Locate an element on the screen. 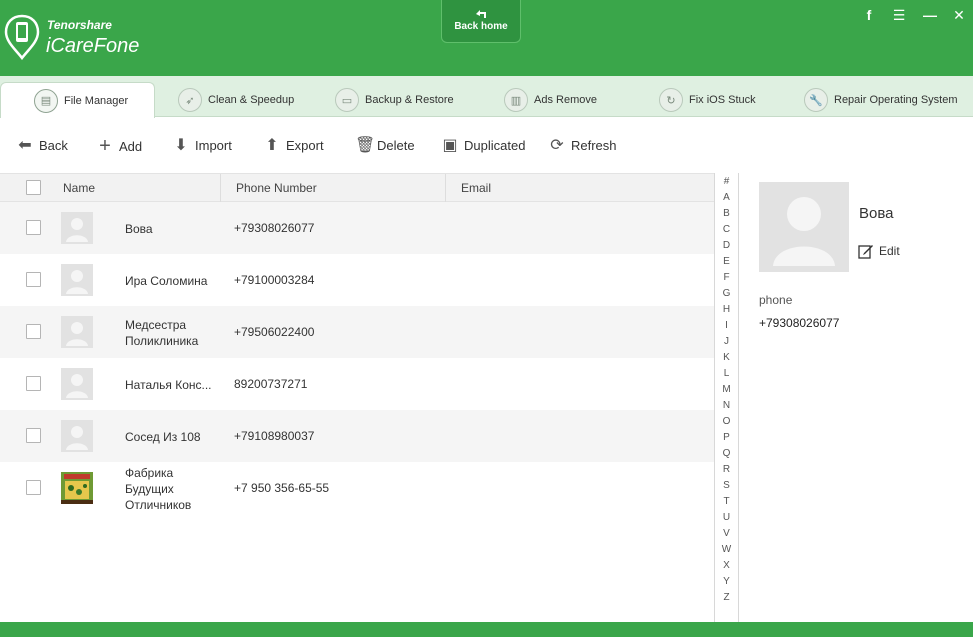  alphabet-index-letter: Z is located at coordinates (726, 597).